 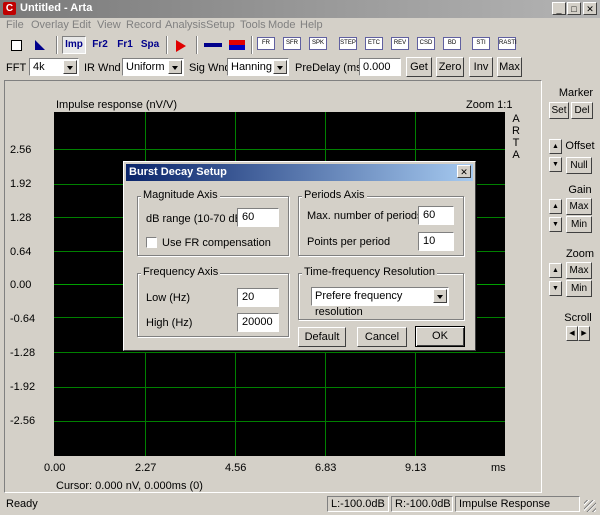 I want to click on gain-down-icon: ▼, so click(x=555, y=224).